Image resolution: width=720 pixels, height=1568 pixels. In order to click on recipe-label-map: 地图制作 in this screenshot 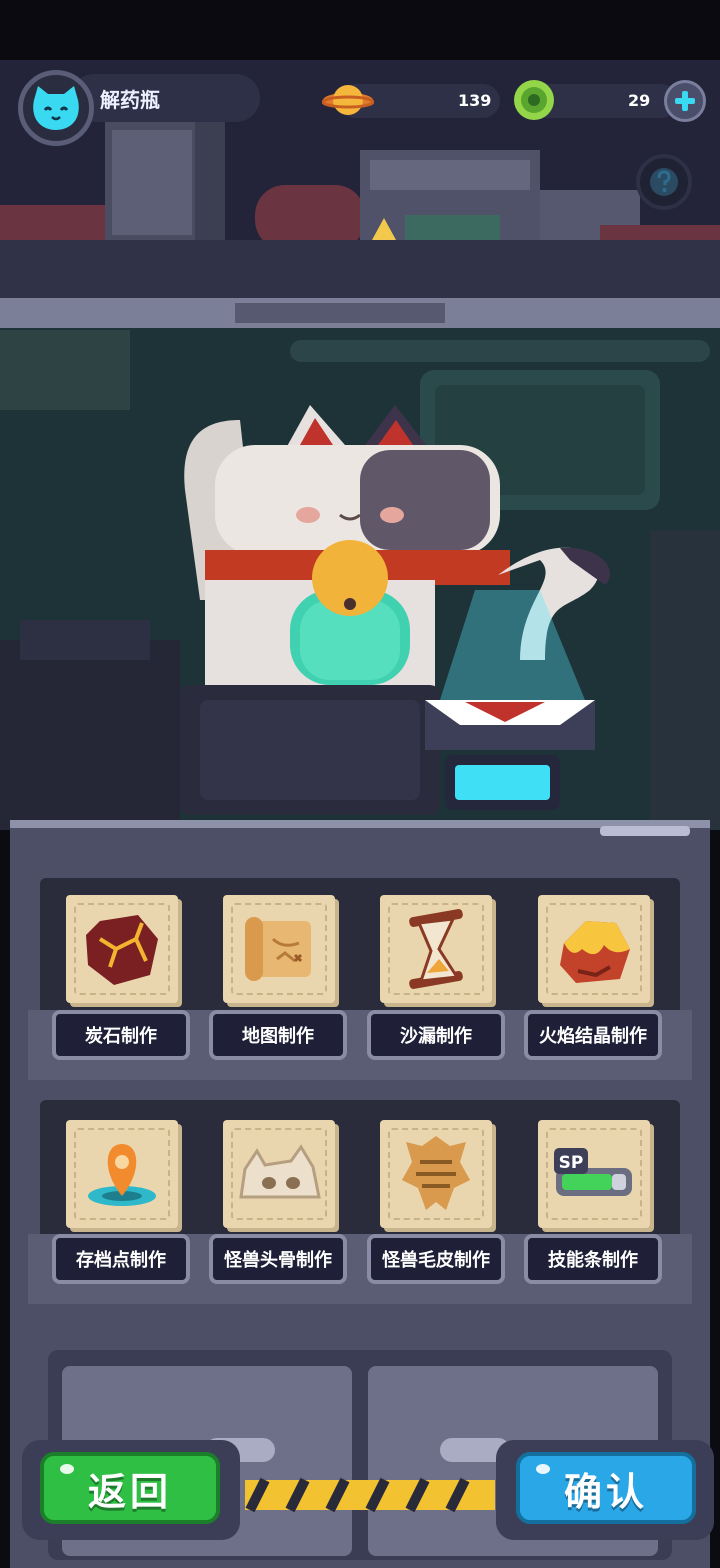, I will do `click(278, 1035)`.